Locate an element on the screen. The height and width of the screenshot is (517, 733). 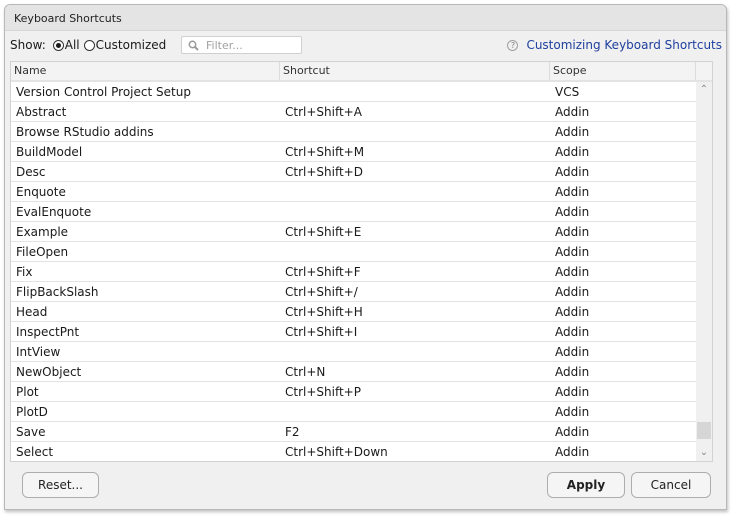
radio-all: All is located at coordinates (66, 45).